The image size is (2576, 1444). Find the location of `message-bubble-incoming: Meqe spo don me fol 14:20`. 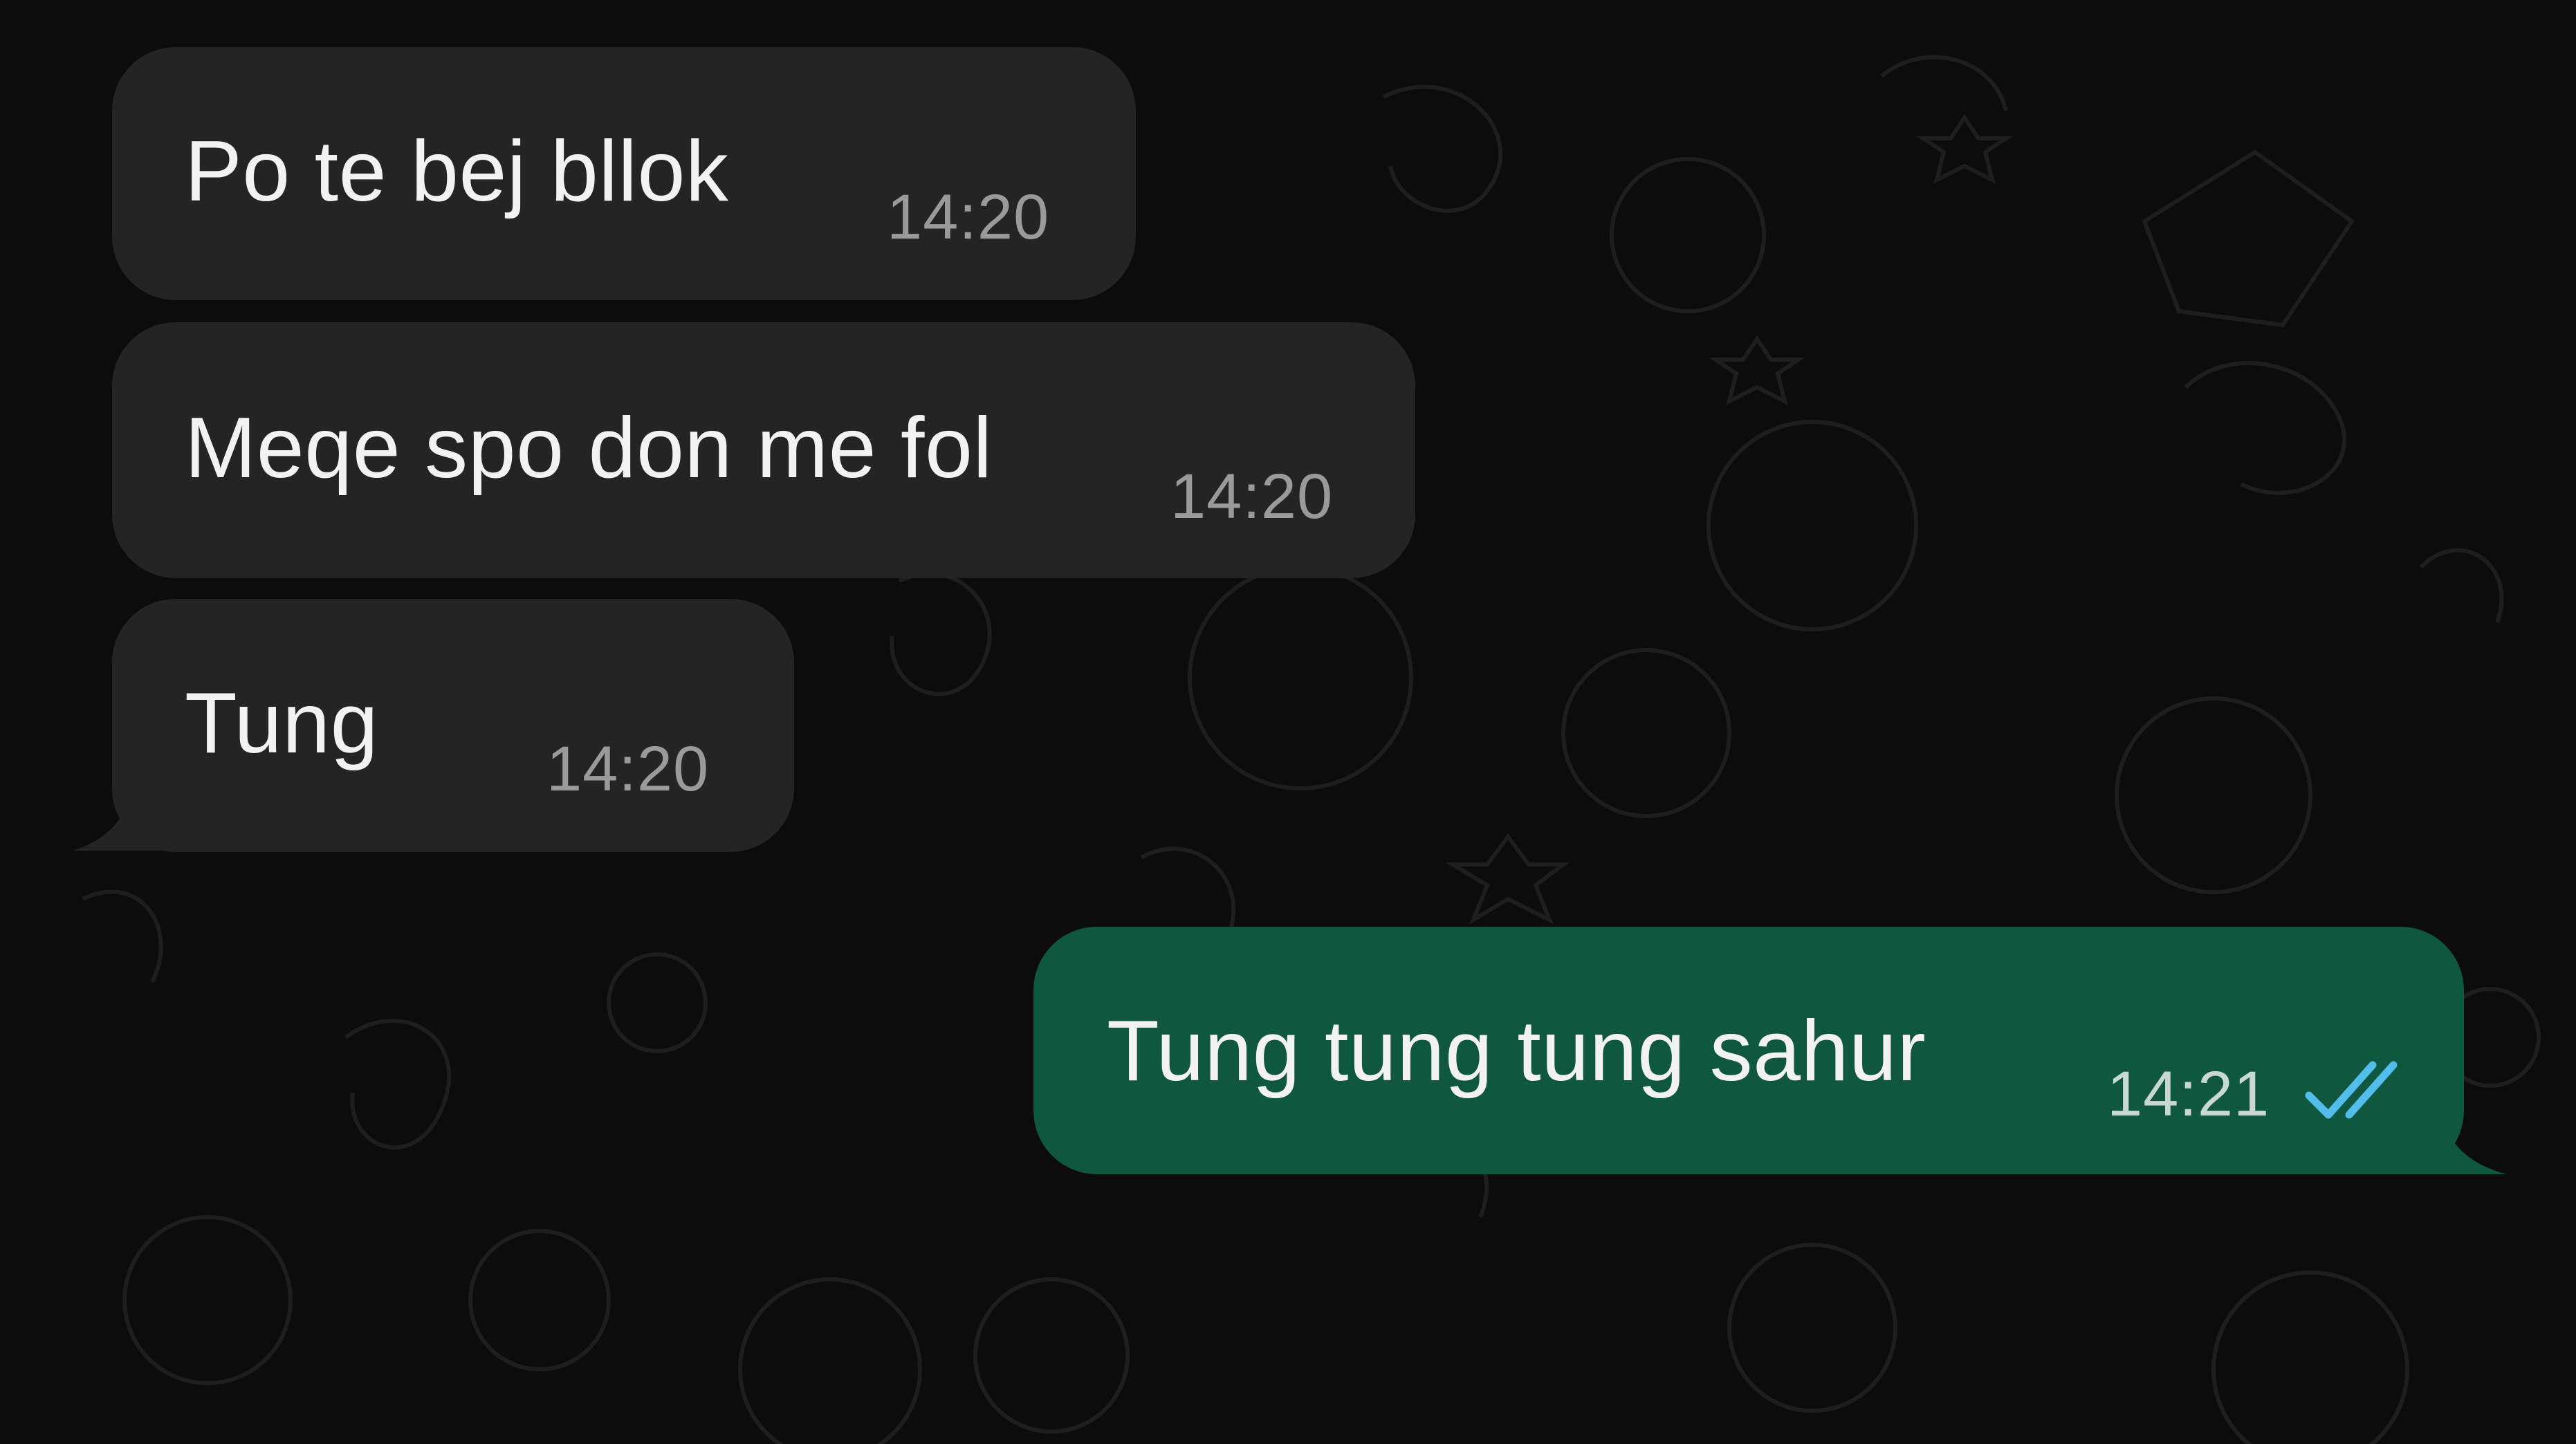

message-bubble-incoming: Meqe spo don me fol 14:20 is located at coordinates (763, 450).